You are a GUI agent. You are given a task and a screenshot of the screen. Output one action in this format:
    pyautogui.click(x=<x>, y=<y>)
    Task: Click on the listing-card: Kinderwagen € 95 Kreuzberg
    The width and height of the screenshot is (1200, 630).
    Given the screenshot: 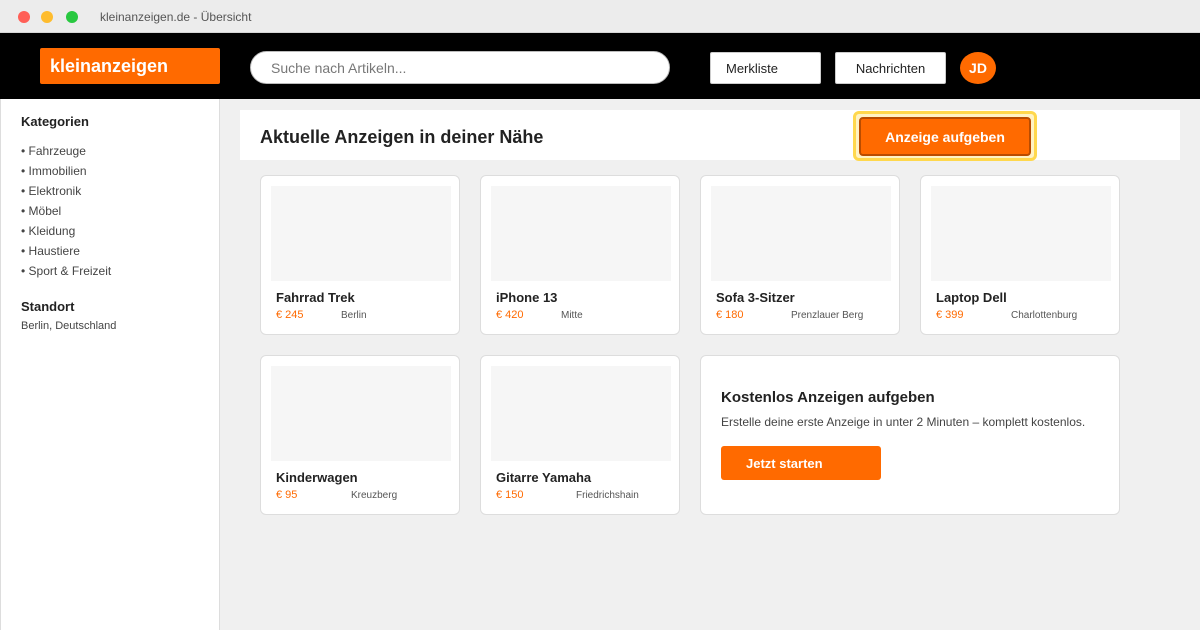 What is the action you would take?
    pyautogui.click(x=360, y=435)
    